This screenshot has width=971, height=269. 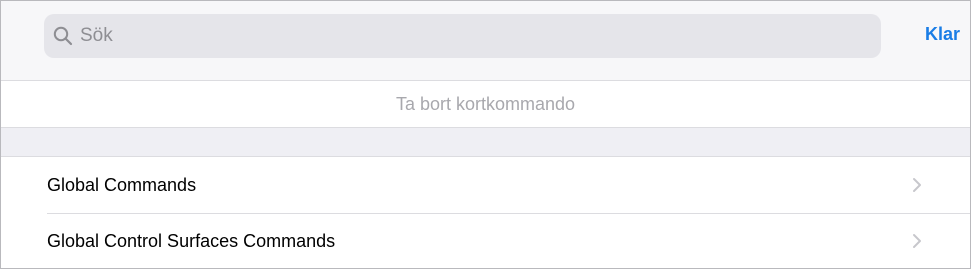 What do you see at coordinates (63, 36) in the screenshot?
I see `search-icon` at bounding box center [63, 36].